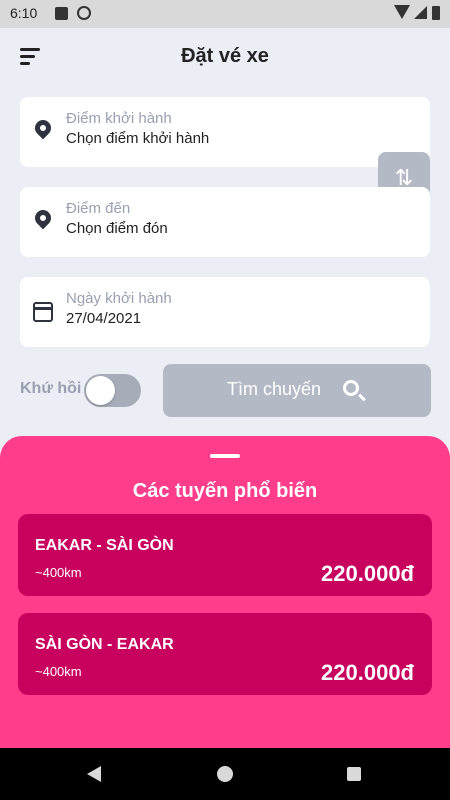 The image size is (450, 800). I want to click on round-trip-toggle, so click(112, 390).